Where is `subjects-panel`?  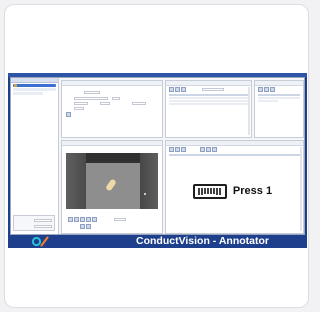
subjects-panel is located at coordinates (279, 109).